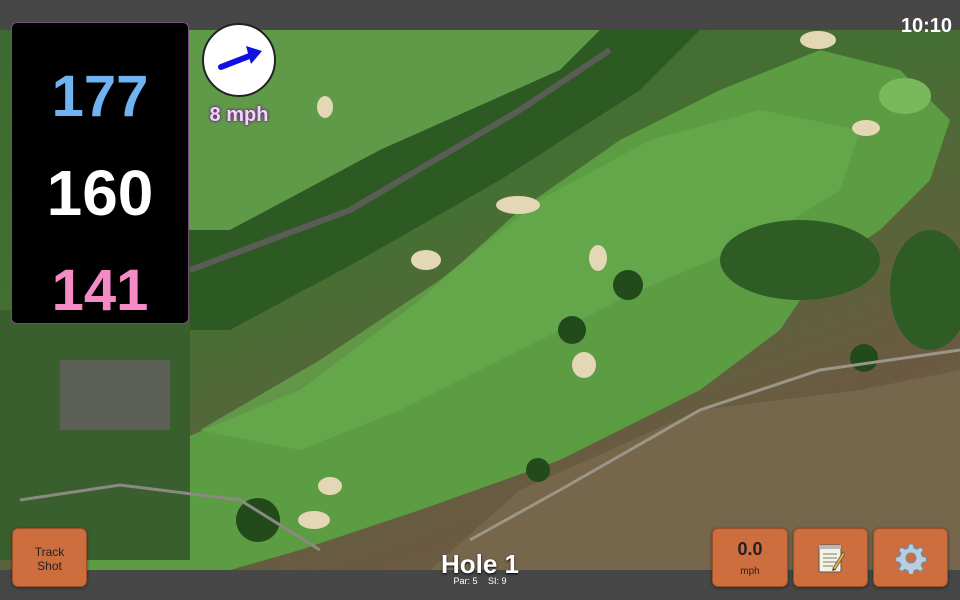 This screenshot has height=600, width=960. What do you see at coordinates (49, 552) in the screenshot?
I see `track-shot-label-line1: Track` at bounding box center [49, 552].